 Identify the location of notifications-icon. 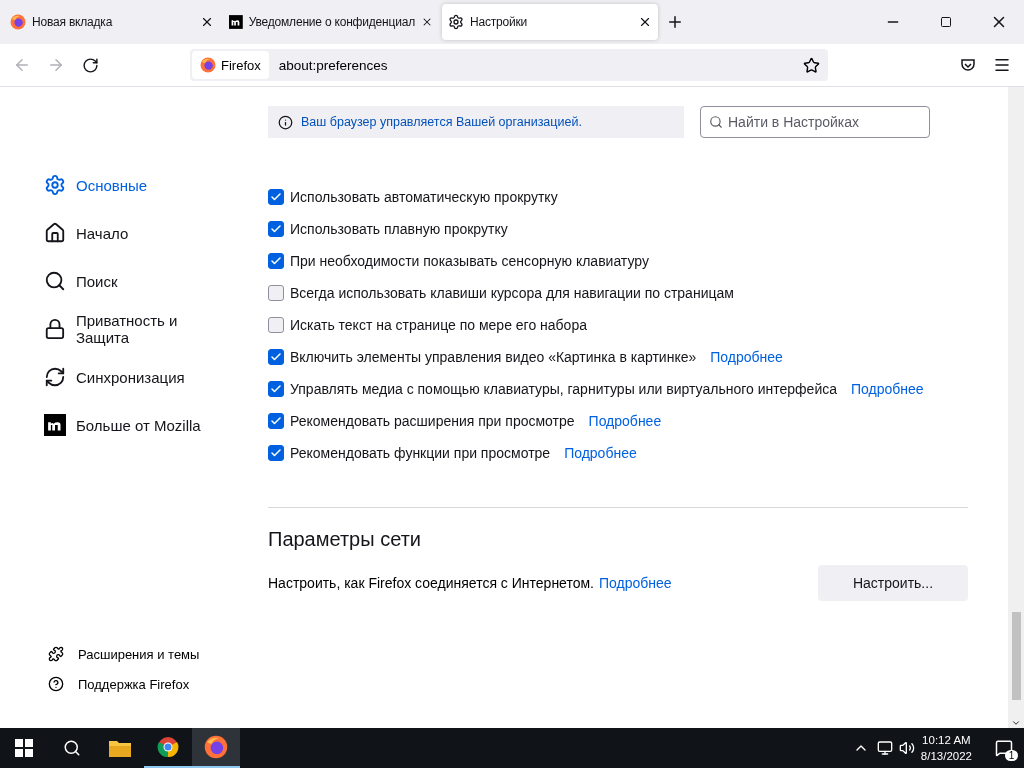
(1004, 748).